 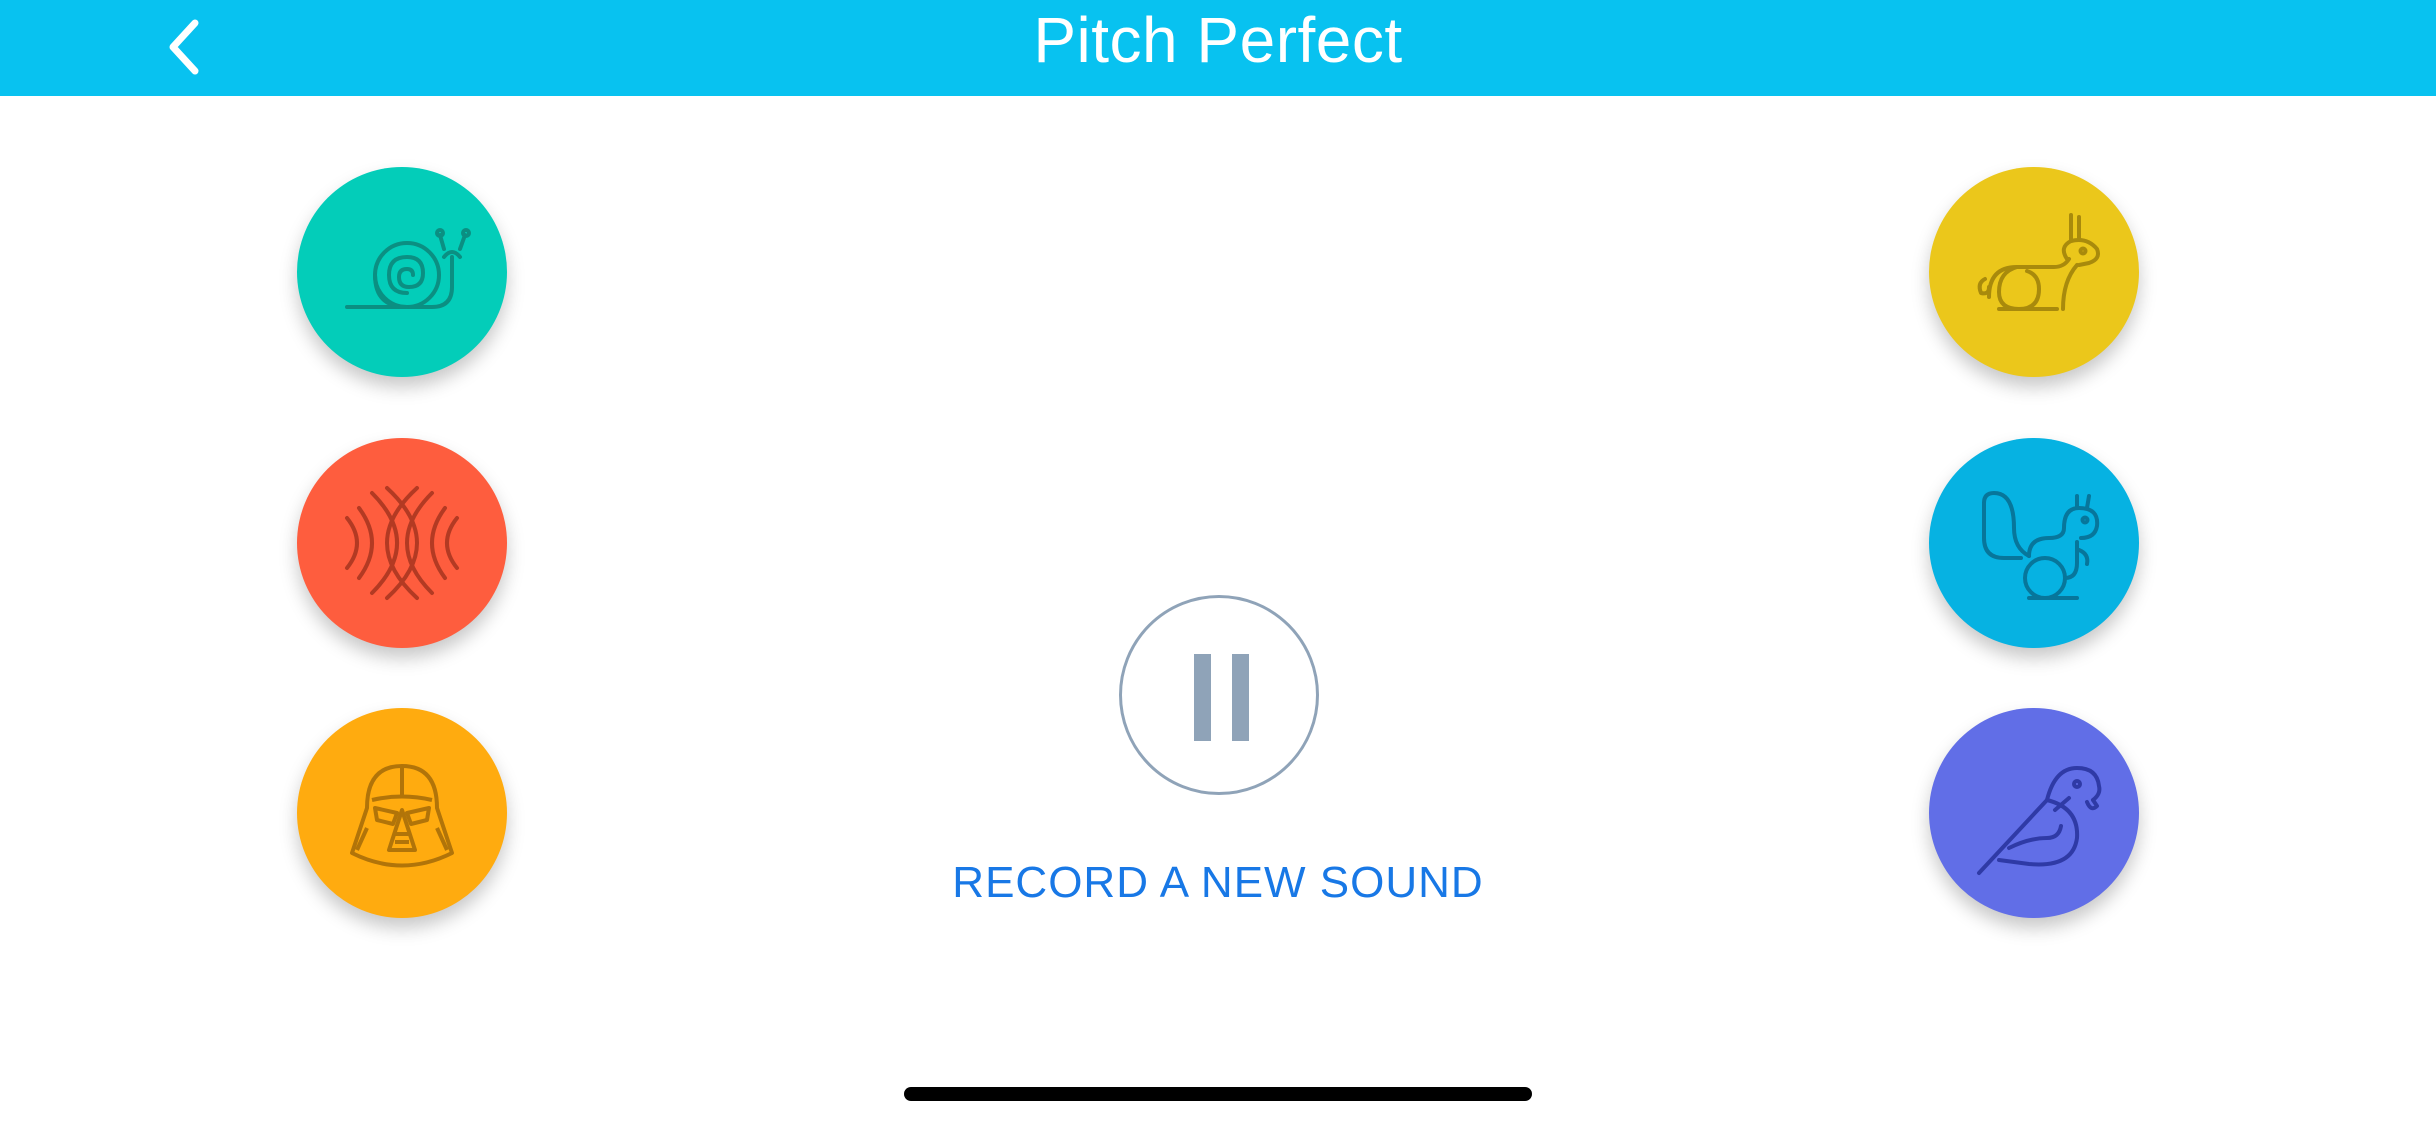 What do you see at coordinates (1218, 883) in the screenshot?
I see `record-new-sound-button: RECORD A NEW SOUND` at bounding box center [1218, 883].